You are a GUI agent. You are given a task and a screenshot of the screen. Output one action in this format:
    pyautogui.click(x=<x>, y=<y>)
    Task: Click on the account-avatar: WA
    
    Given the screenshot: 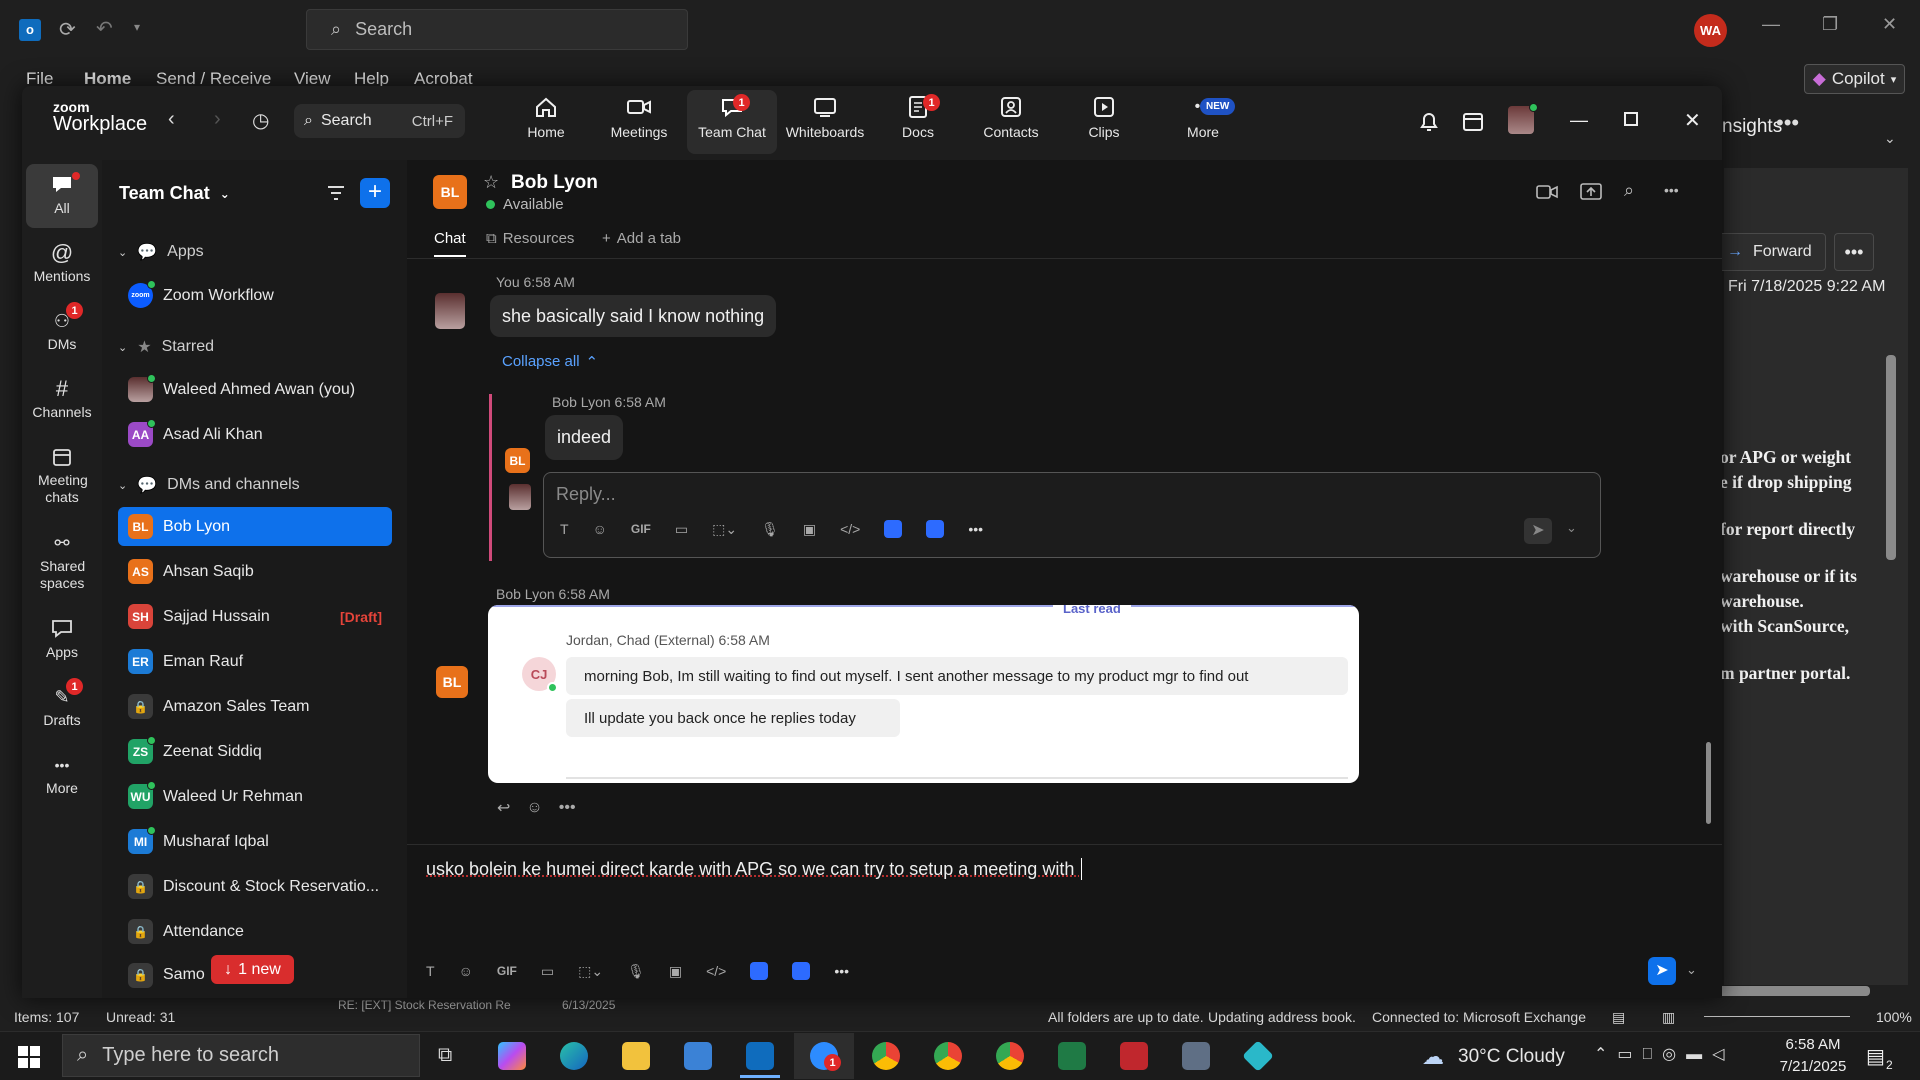 What is the action you would take?
    pyautogui.click(x=1710, y=30)
    